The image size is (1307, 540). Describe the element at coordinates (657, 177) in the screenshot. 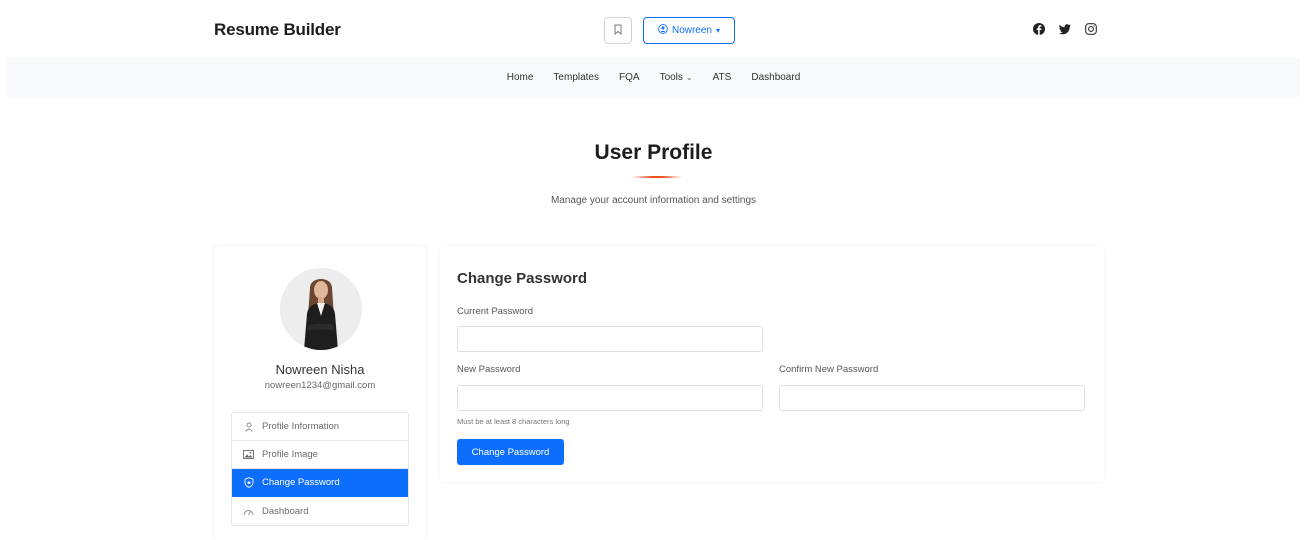

I see `title-underline` at that location.